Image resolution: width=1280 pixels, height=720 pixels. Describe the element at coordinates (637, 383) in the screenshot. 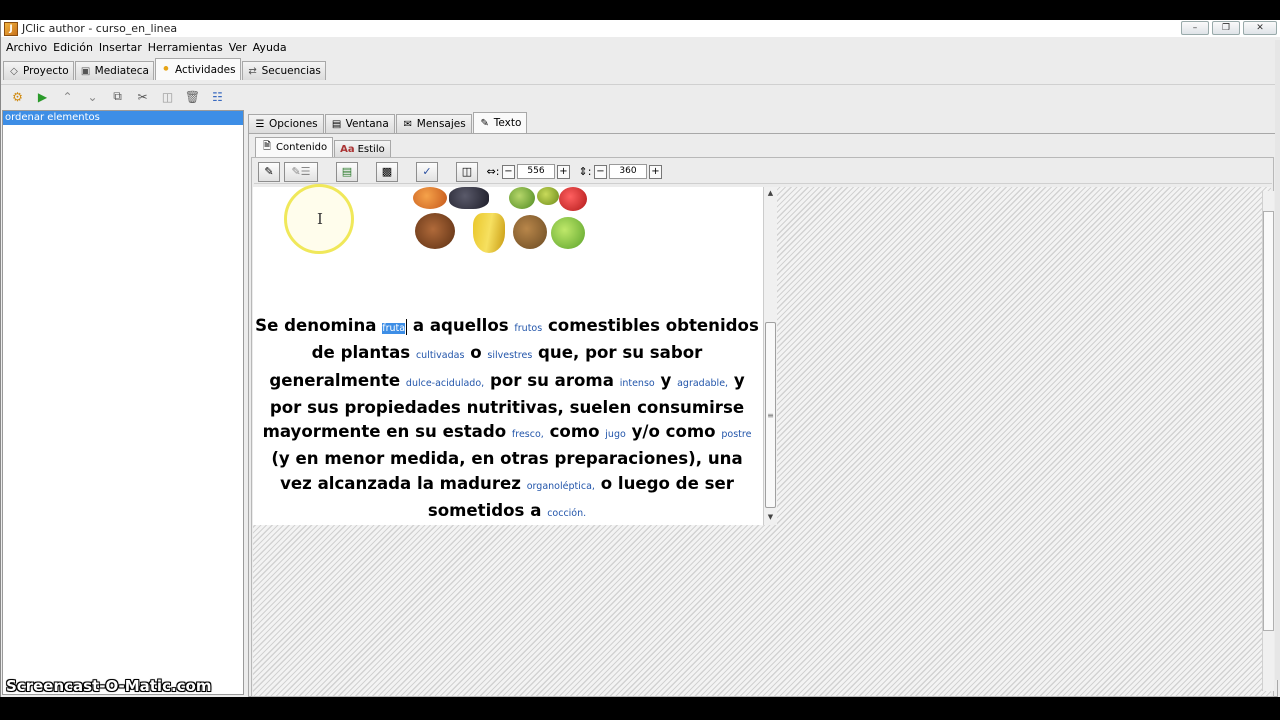

I see `target-word: intenso` at that location.